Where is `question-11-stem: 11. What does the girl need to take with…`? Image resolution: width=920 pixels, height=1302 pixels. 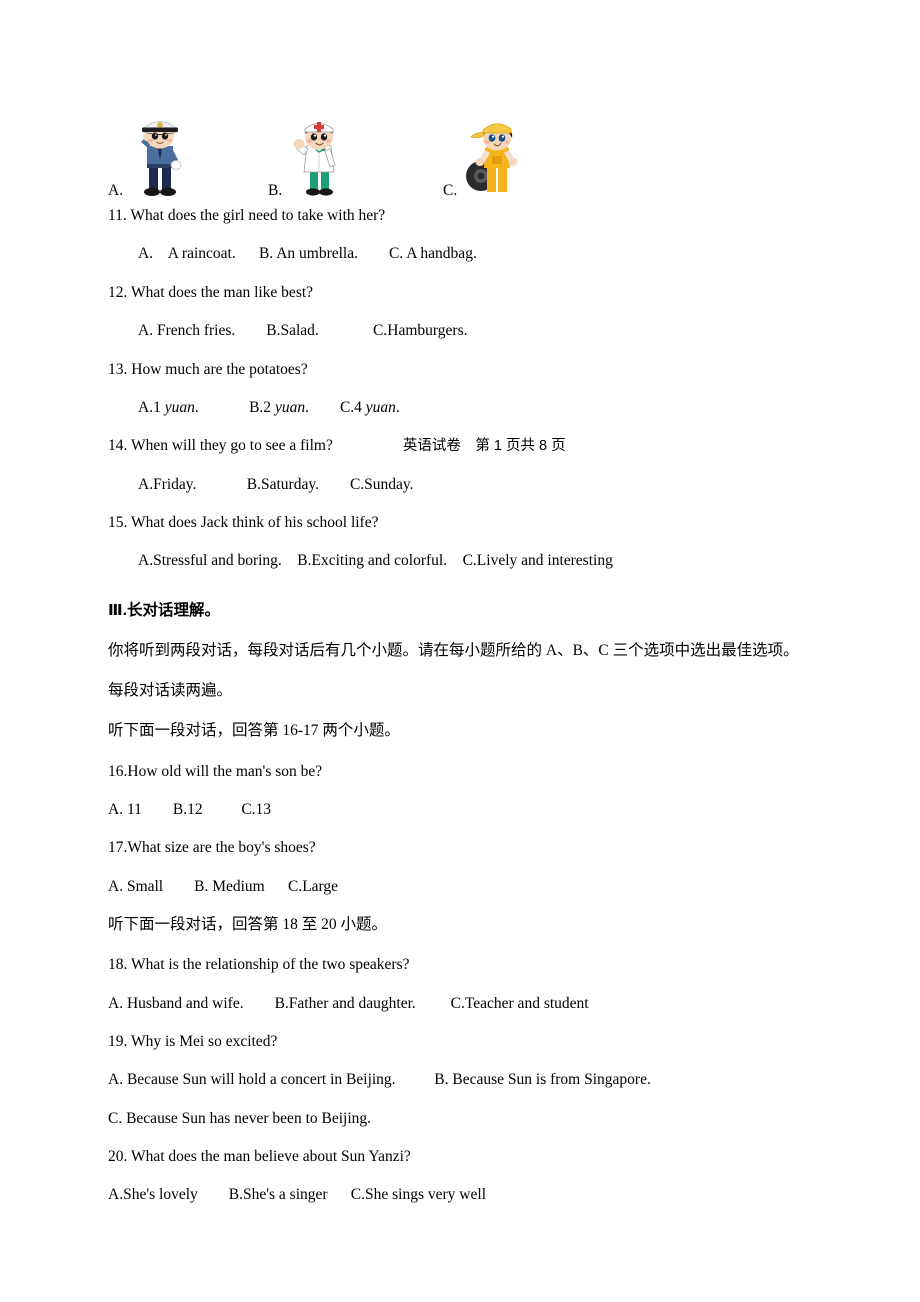 question-11-stem: 11. What does the girl need to take with… is located at coordinates (247, 215).